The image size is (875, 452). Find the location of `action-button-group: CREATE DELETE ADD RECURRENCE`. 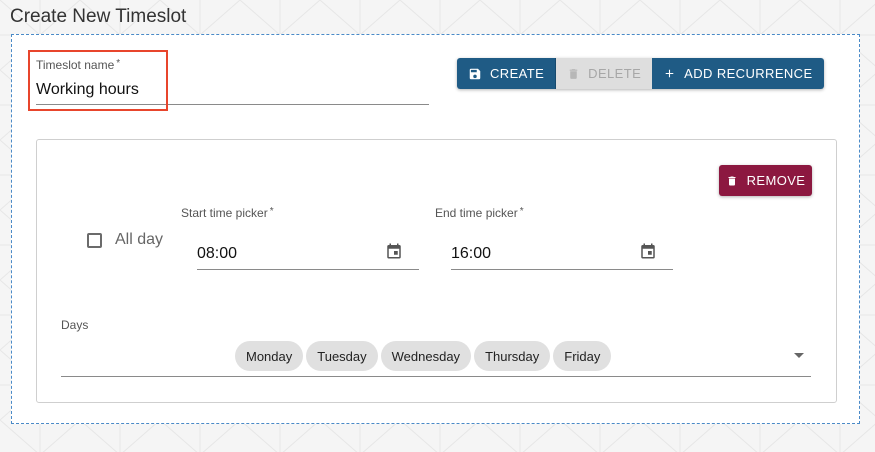

action-button-group: CREATE DELETE ADD RECURRENCE is located at coordinates (640, 73).